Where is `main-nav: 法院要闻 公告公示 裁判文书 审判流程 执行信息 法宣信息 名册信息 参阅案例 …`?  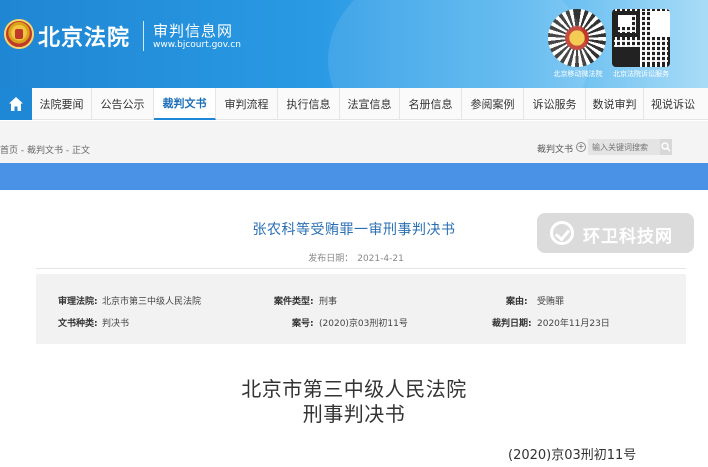
main-nav: 法院要闻 公告公示 裁判文书 审判流程 执行信息 法宣信息 名册信息 参阅案例 … is located at coordinates (354, 104).